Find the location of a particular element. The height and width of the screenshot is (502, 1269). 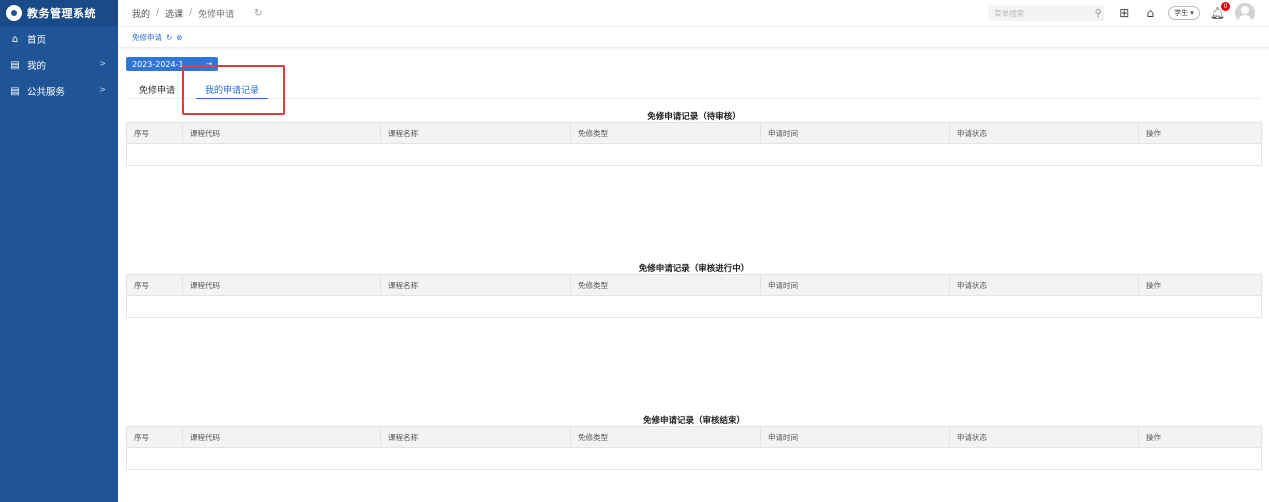

shirt-icon: ⌂ is located at coordinates (1150, 13).